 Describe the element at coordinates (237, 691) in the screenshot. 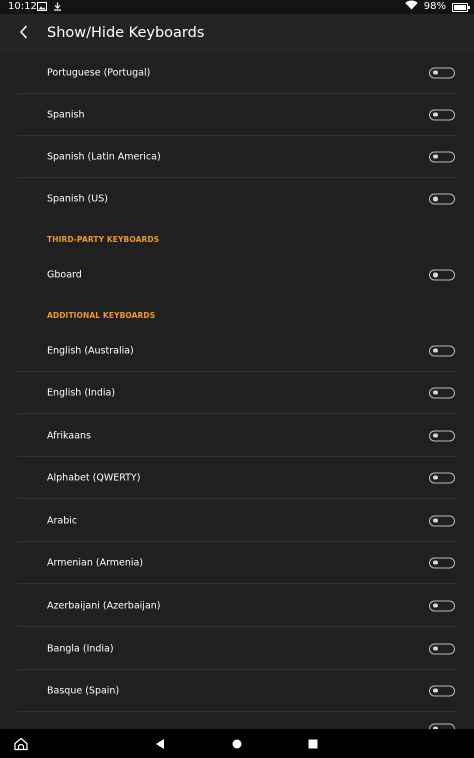

I see `keyboard-row-basque-spain: Basque (Spain)` at that location.